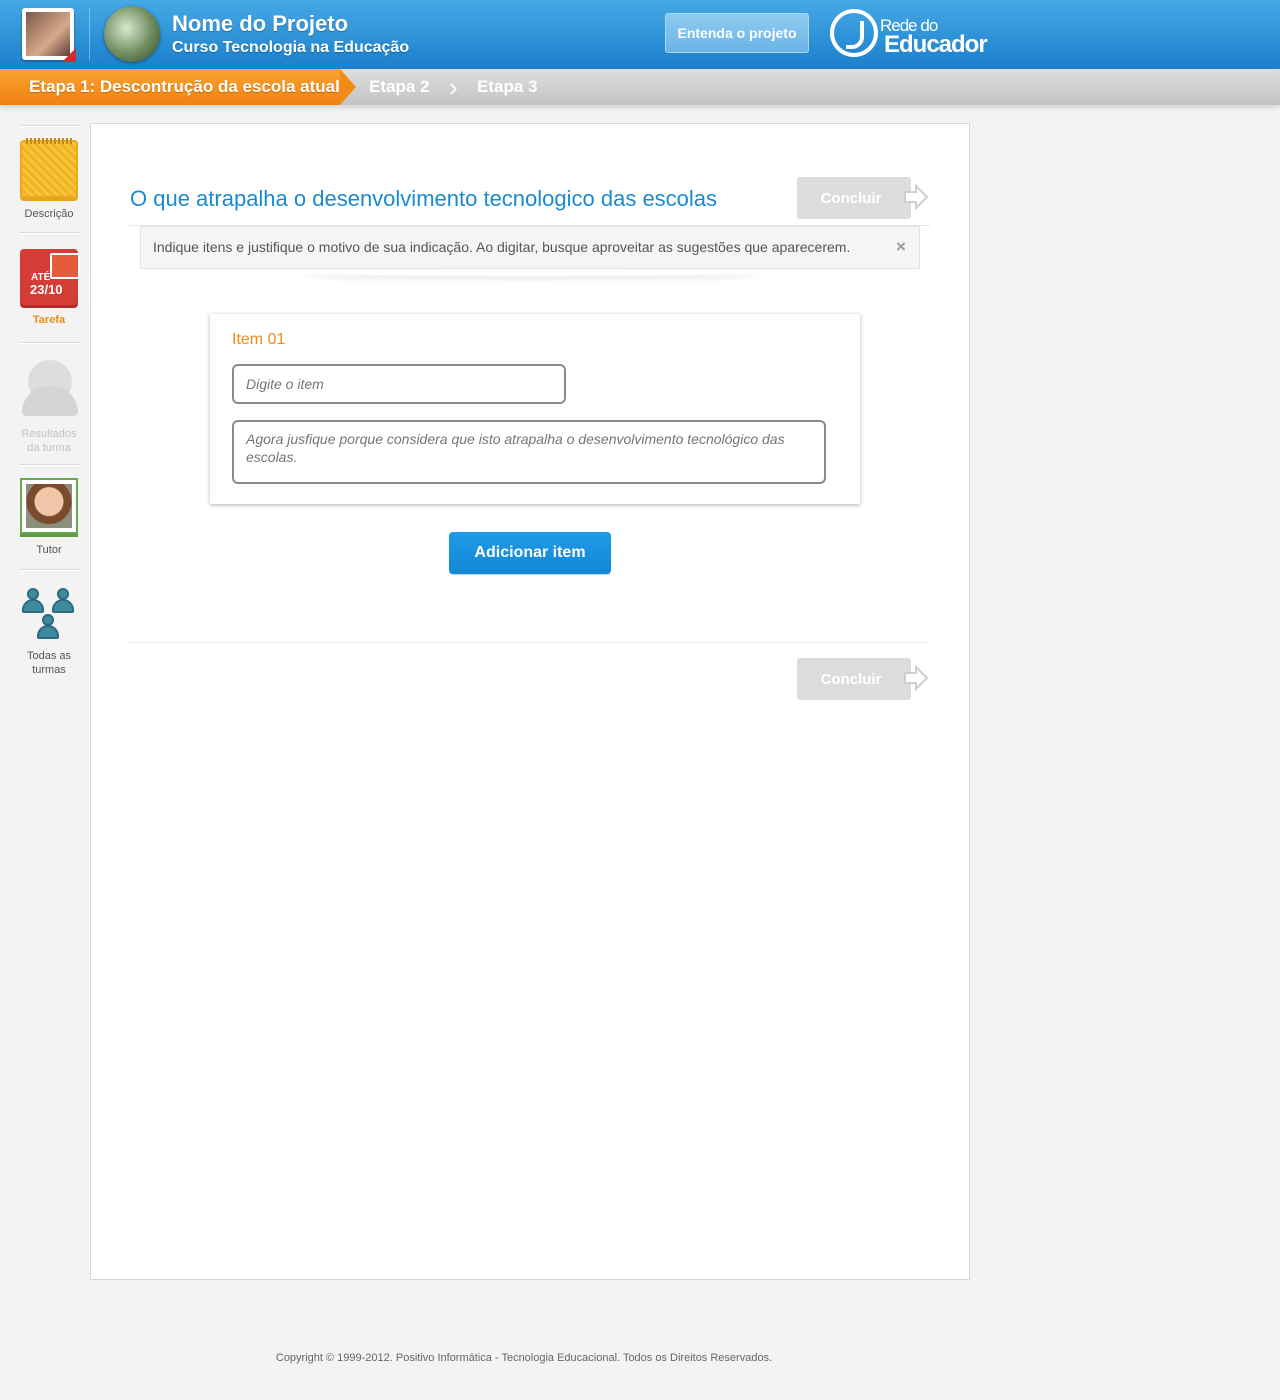 Image resolution: width=1280 pixels, height=1400 pixels. What do you see at coordinates (901, 247) in the screenshot?
I see `close-icon: ×` at bounding box center [901, 247].